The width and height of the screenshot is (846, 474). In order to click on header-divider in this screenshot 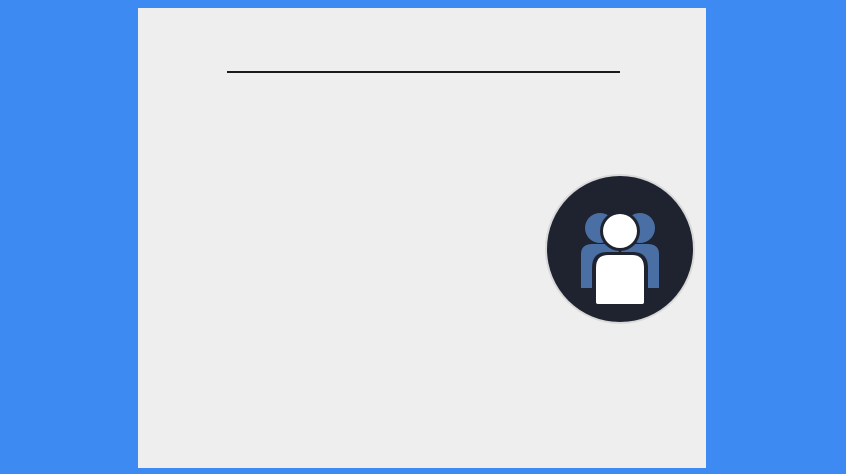, I will do `click(423, 72)`.